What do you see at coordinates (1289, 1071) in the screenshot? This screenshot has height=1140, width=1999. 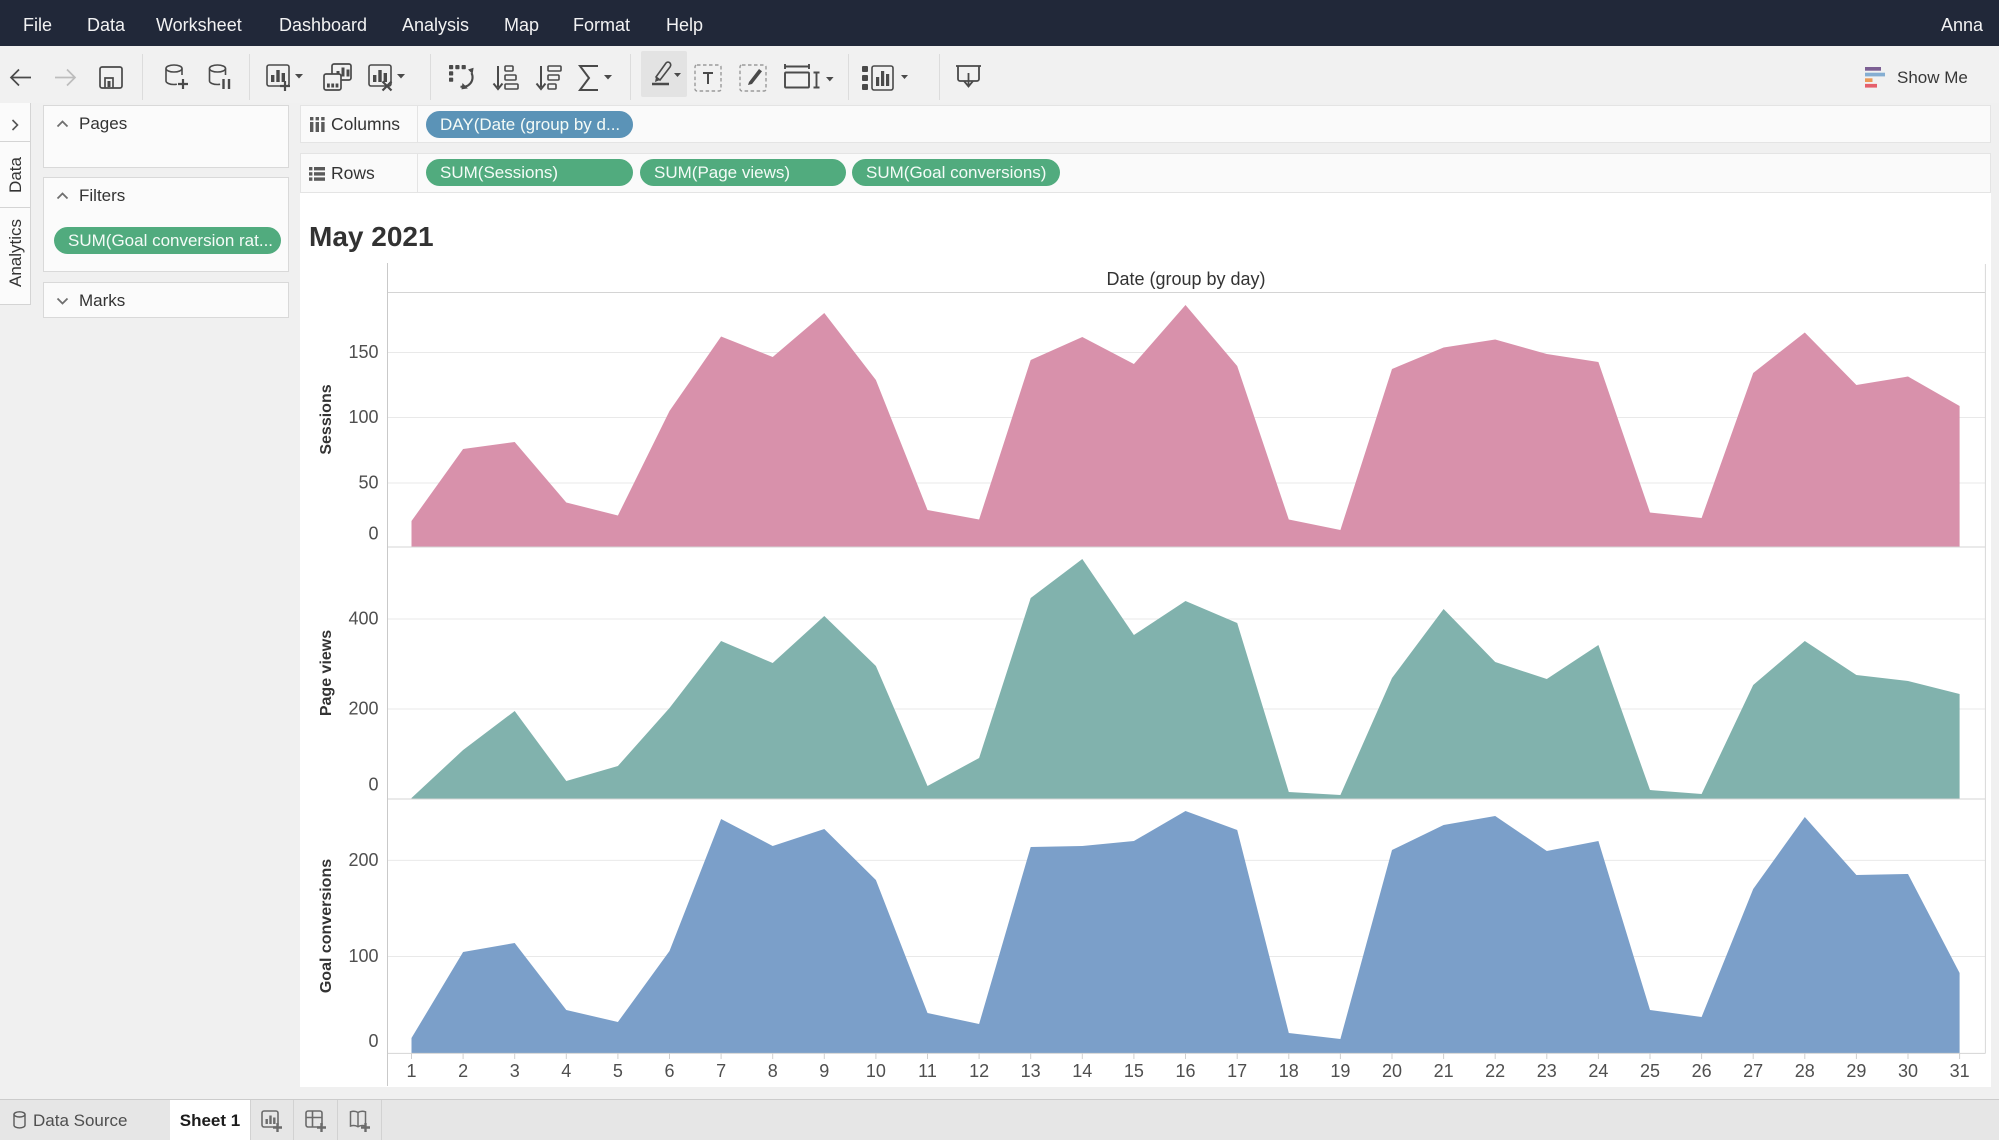 I see `svg-text: 18` at bounding box center [1289, 1071].